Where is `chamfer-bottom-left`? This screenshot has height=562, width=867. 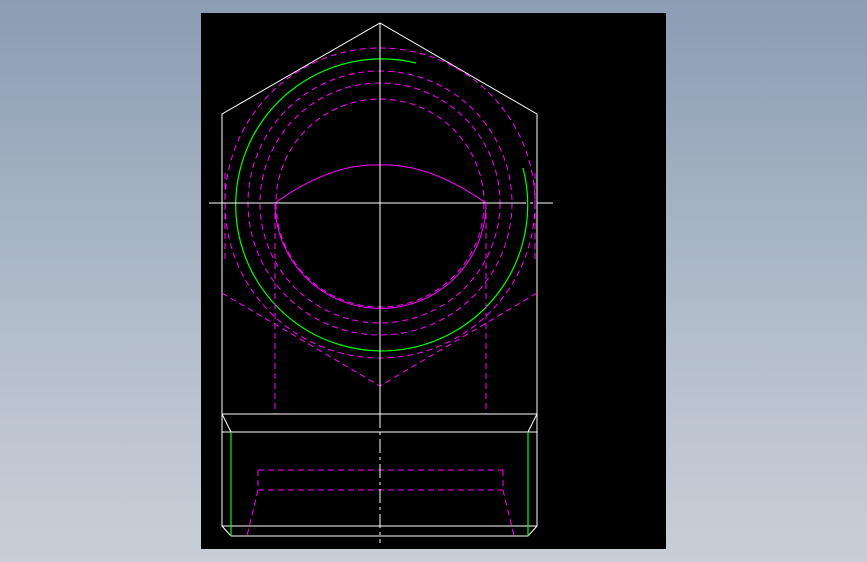
chamfer-bottom-left is located at coordinates (226, 531).